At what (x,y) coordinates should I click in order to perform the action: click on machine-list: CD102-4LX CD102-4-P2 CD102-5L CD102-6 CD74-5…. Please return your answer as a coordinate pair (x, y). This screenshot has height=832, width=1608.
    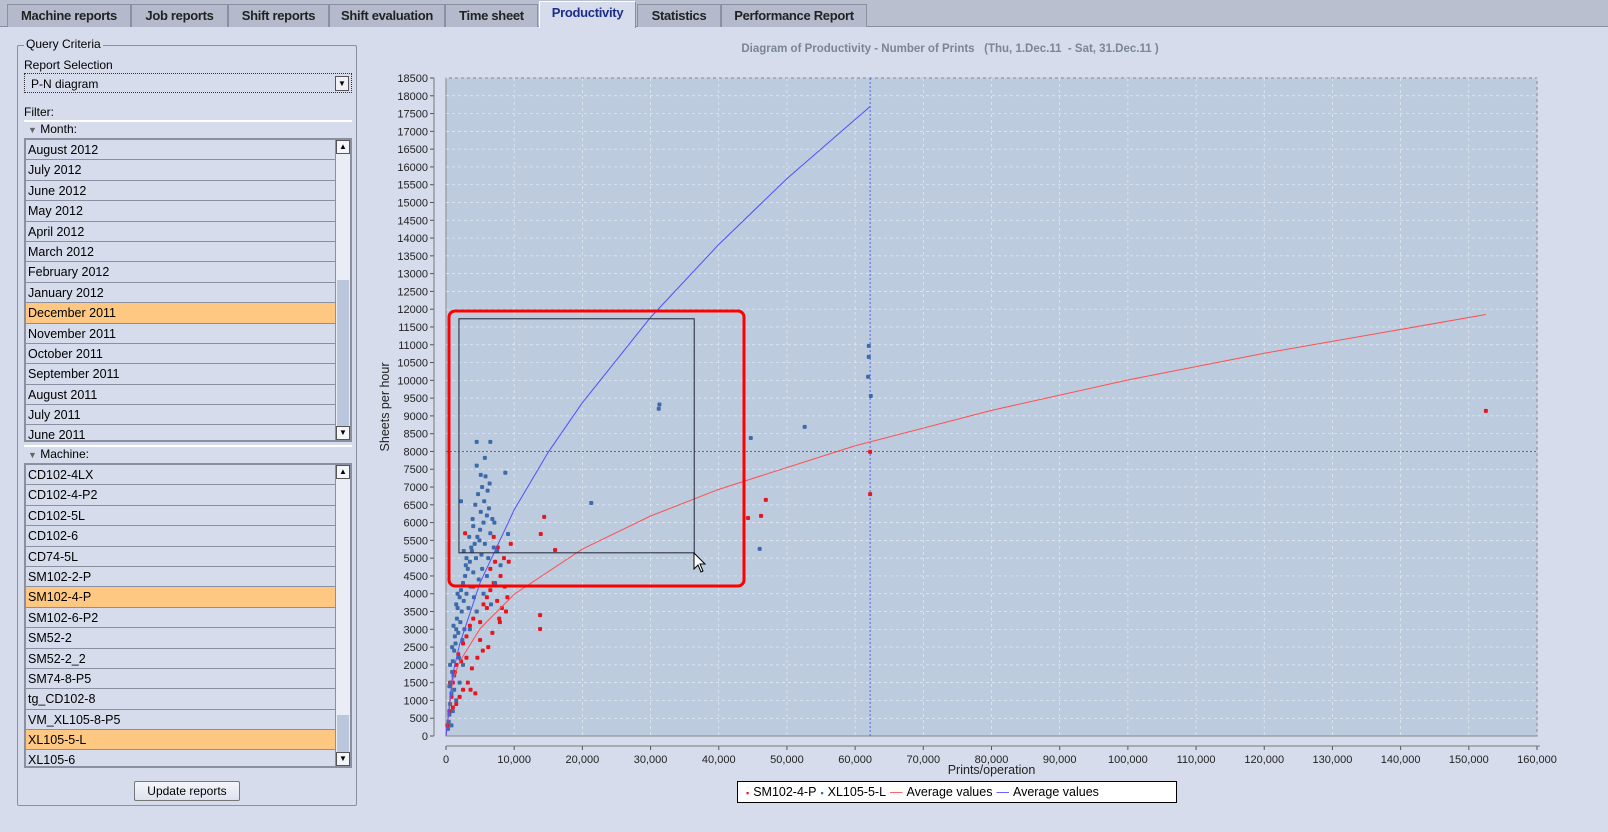
    Looking at the image, I should click on (188, 615).